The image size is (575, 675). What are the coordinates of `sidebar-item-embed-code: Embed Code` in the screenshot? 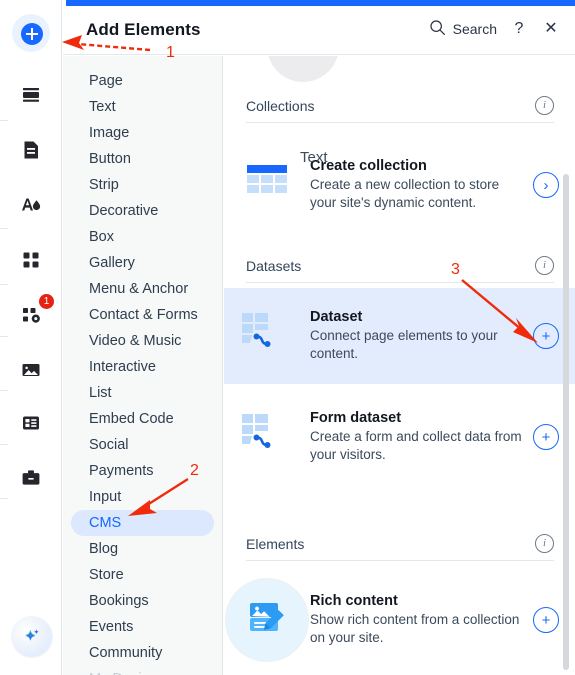 It's located at (142, 419).